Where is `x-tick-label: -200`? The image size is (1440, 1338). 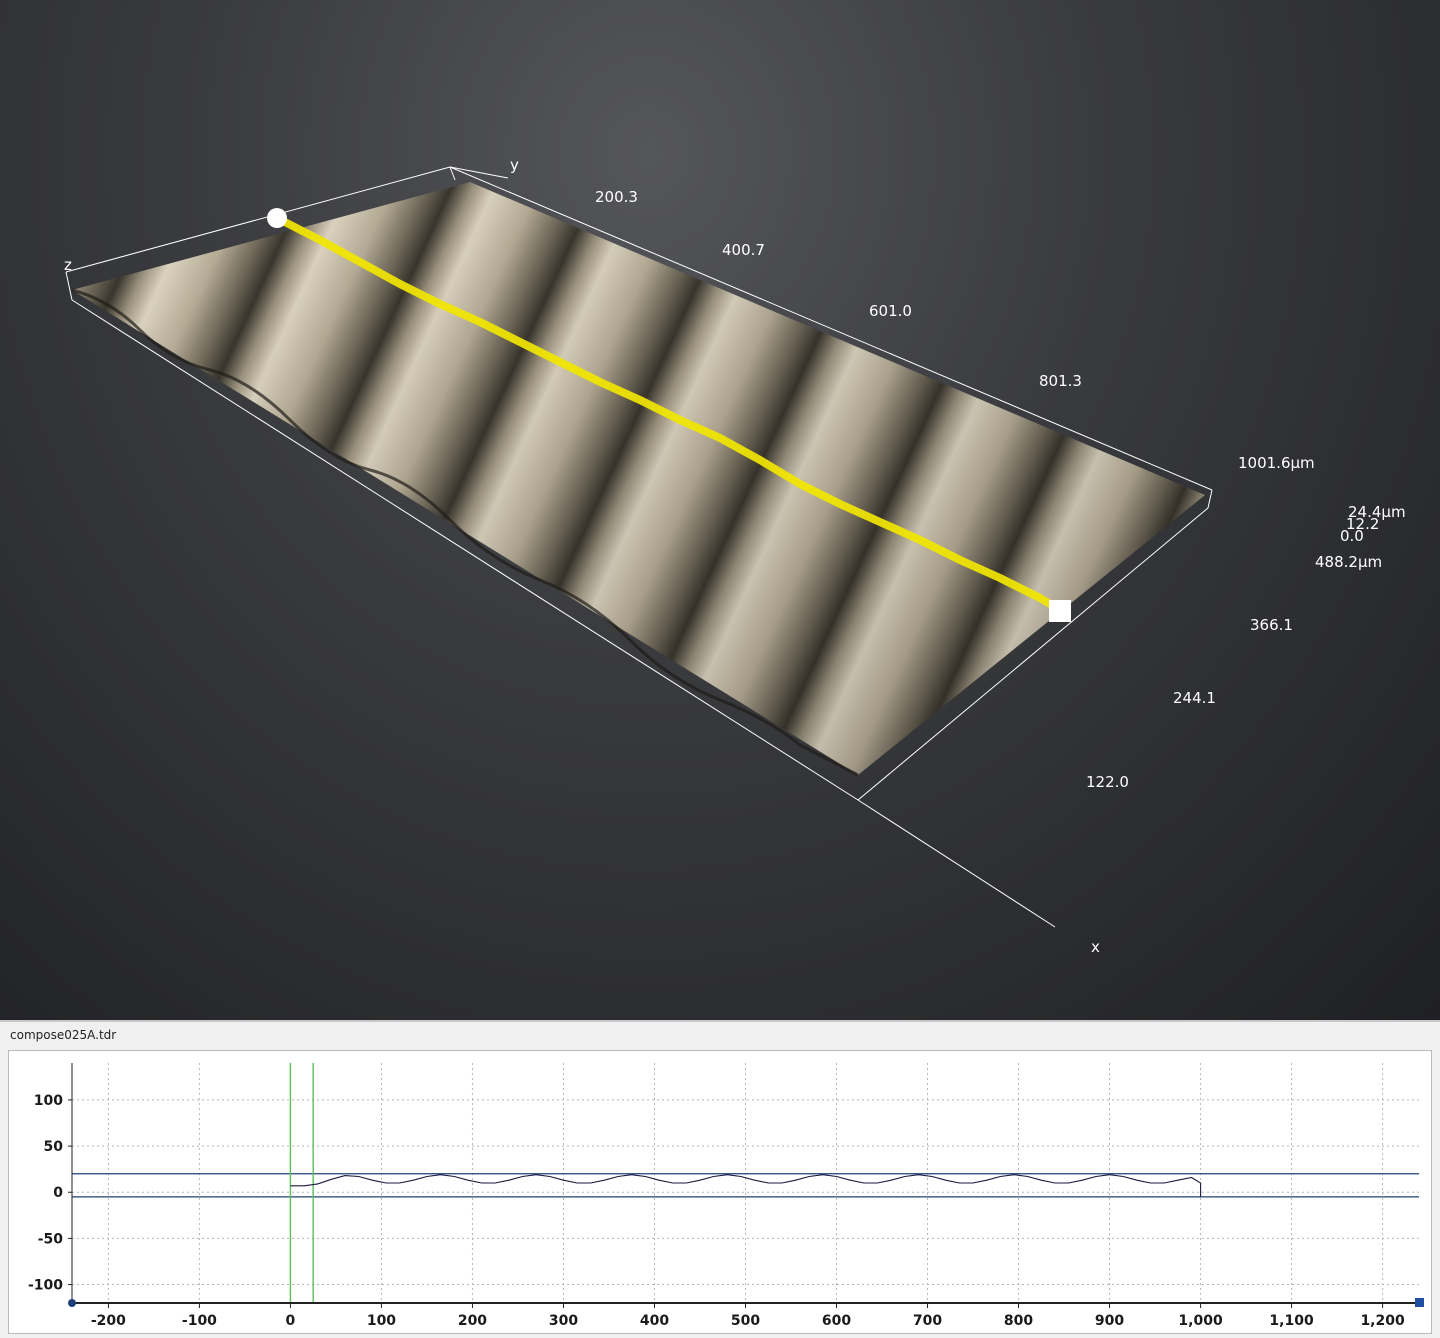
x-tick-label: -200 is located at coordinates (108, 1321).